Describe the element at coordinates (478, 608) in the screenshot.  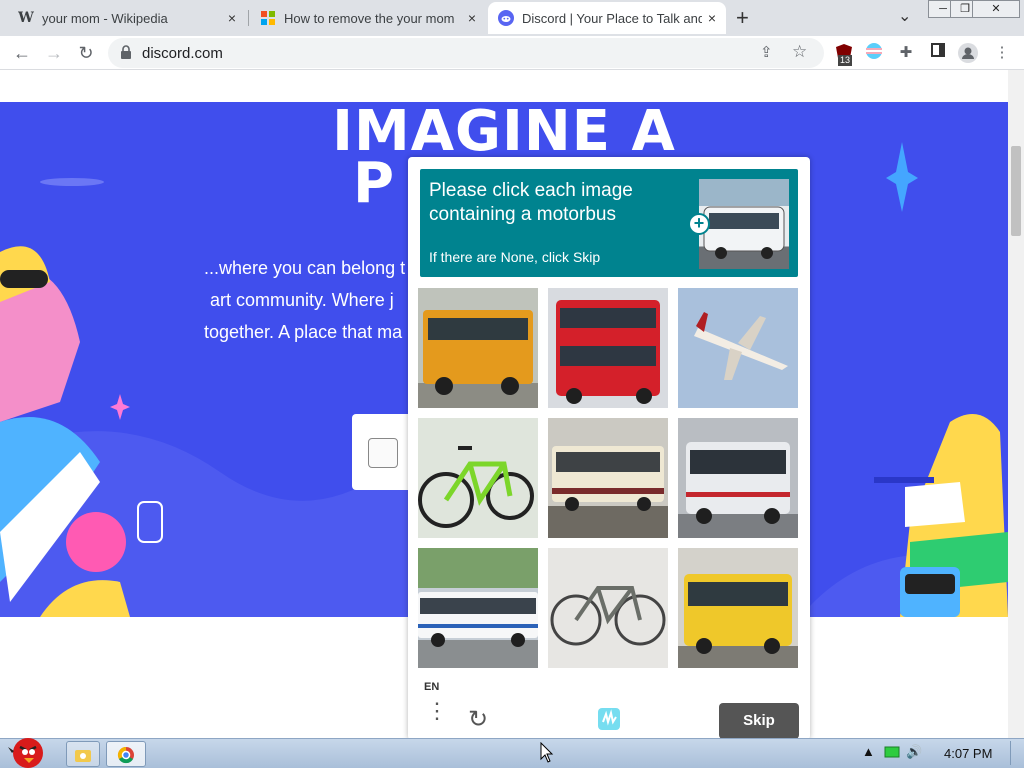
I see `challenge-tile-articulated-bus` at that location.